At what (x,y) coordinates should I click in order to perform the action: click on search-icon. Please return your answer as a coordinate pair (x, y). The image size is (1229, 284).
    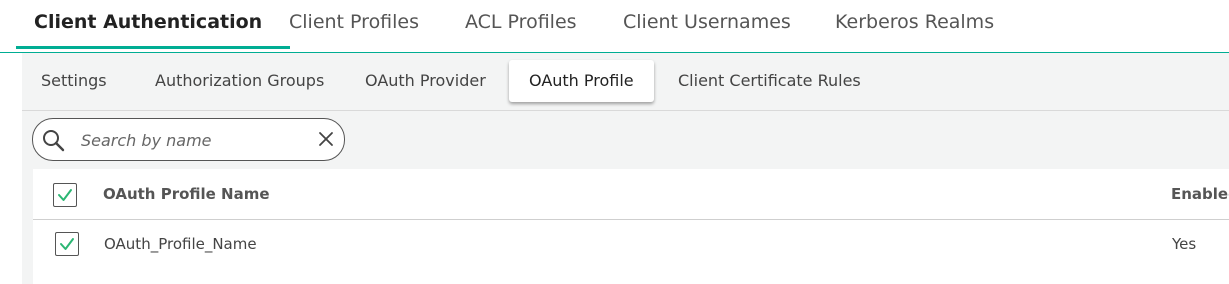
    Looking at the image, I should click on (54, 141).